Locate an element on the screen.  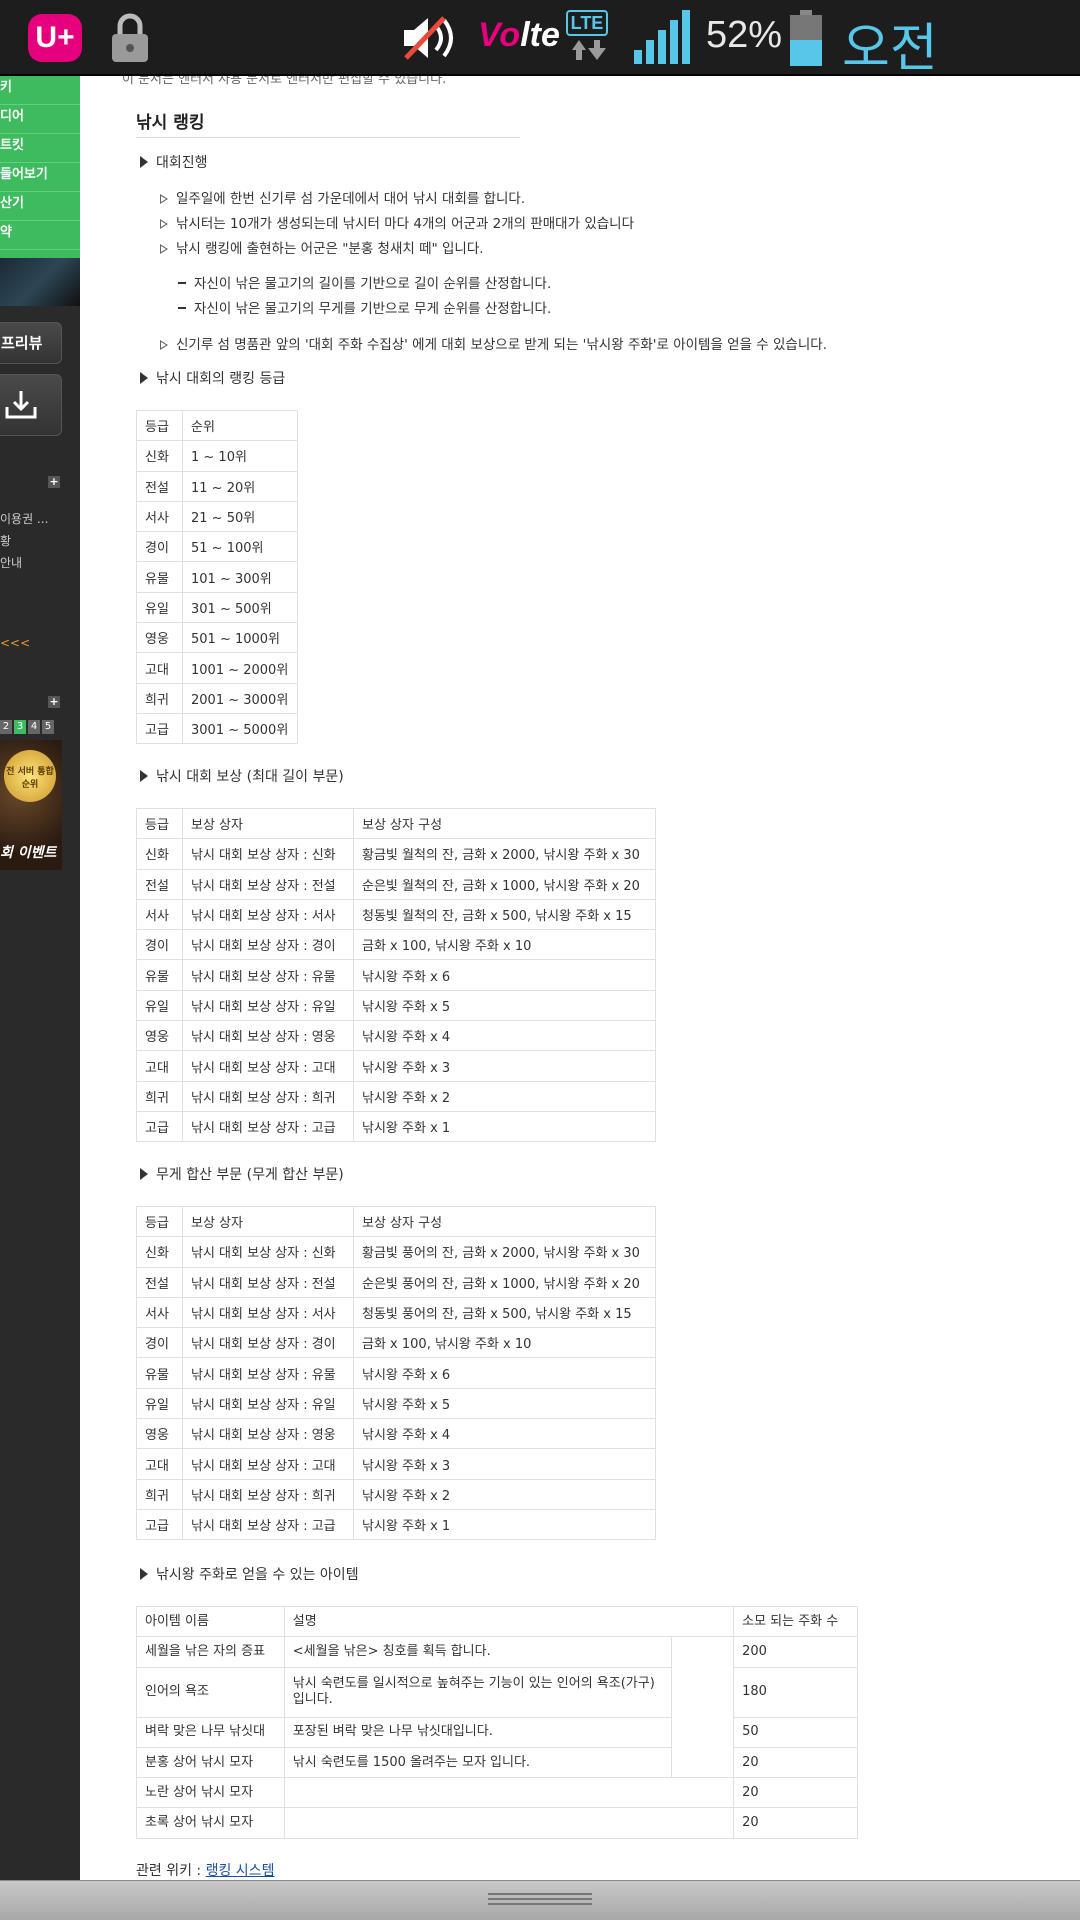
download-button is located at coordinates (31, 405).